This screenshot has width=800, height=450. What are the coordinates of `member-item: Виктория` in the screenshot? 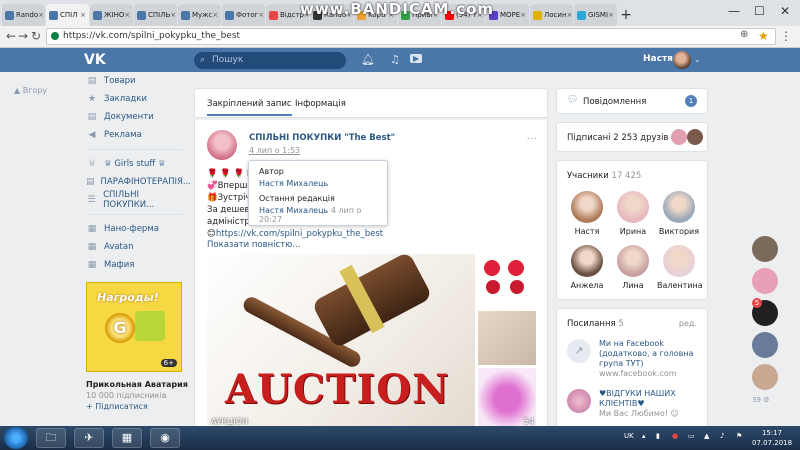 It's located at (679, 213).